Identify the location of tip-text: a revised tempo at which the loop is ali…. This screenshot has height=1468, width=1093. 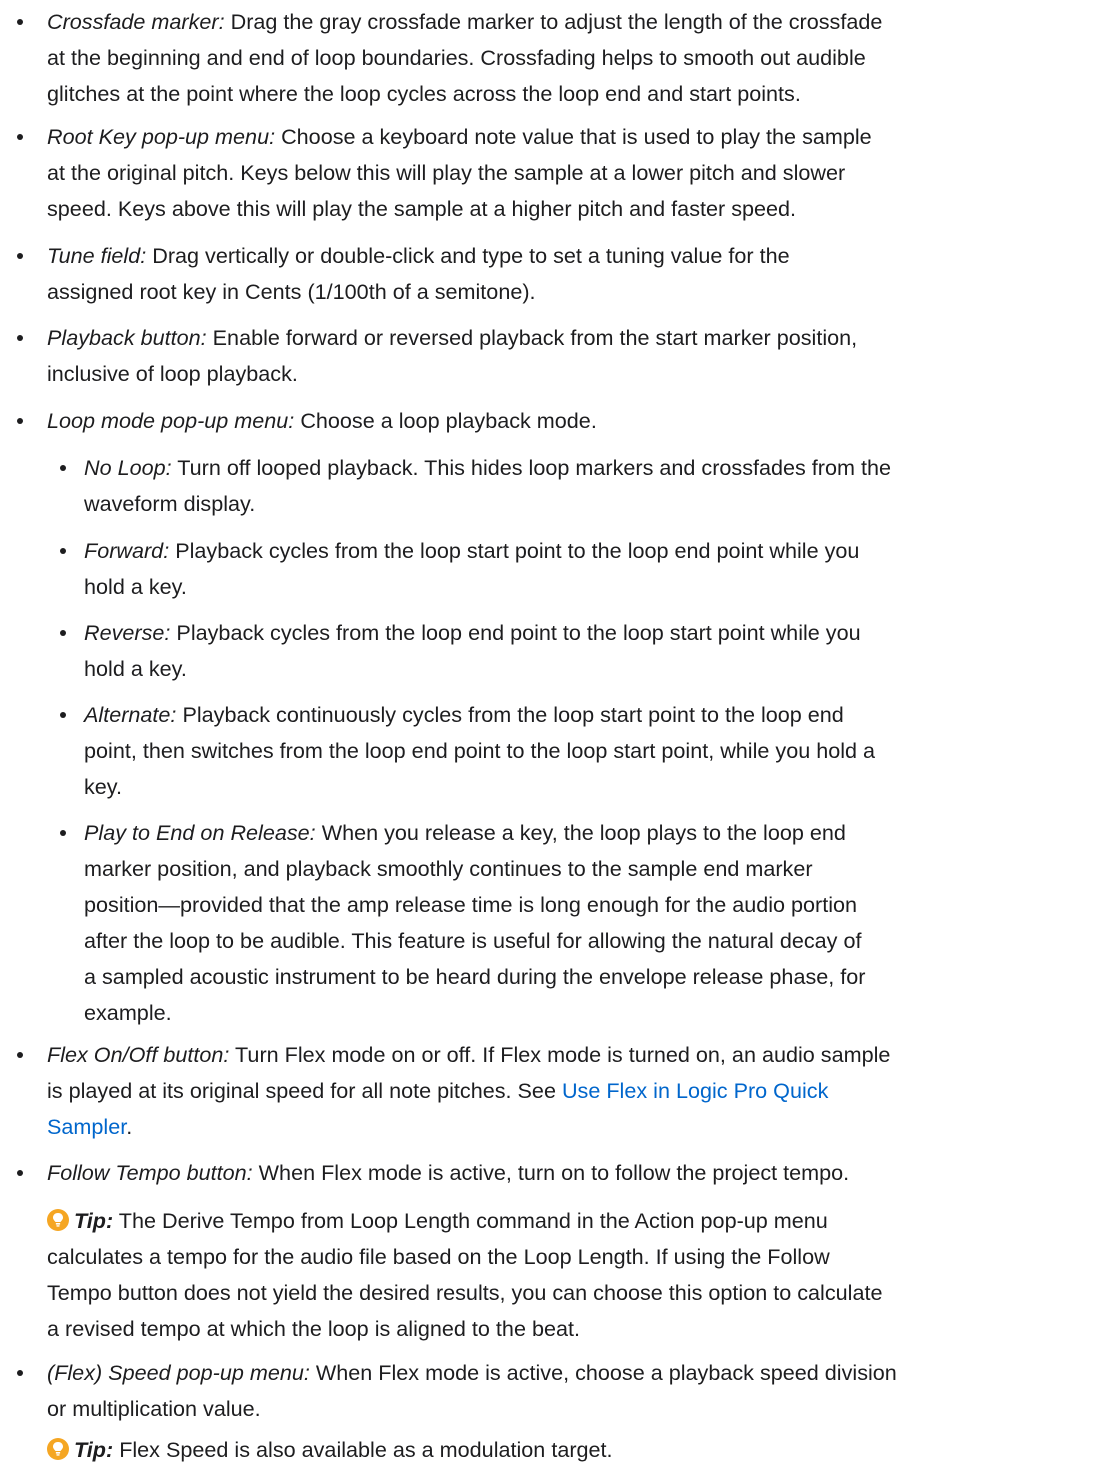
(313, 1328).